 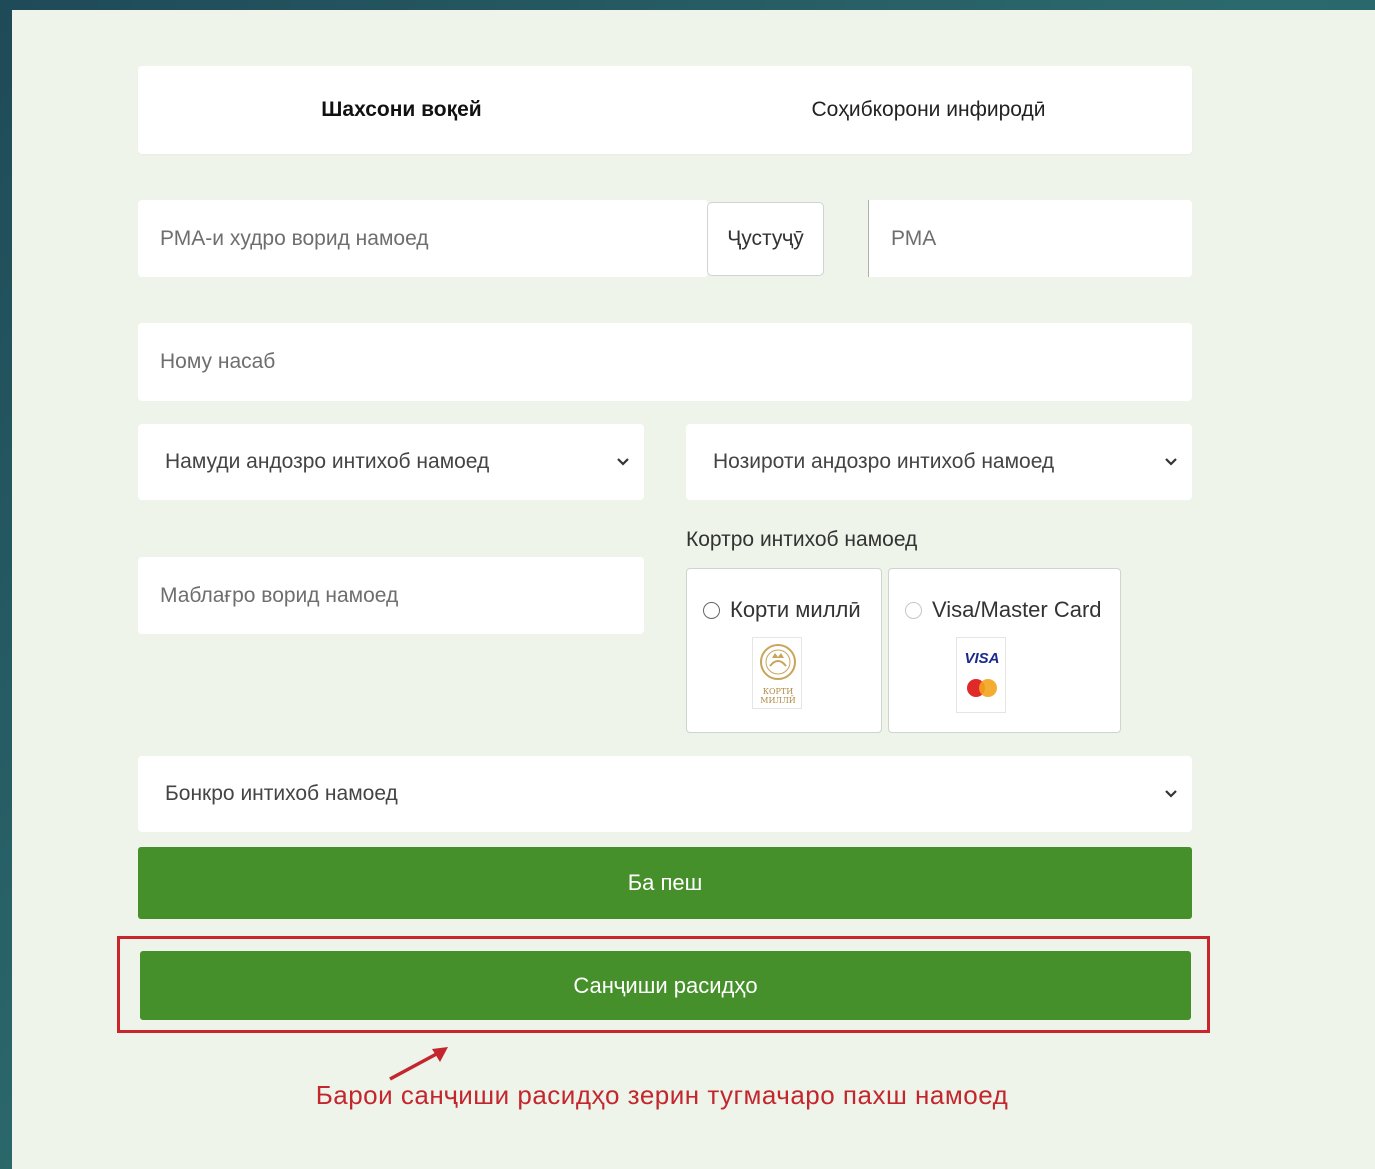 I want to click on card-option-national: Корти миллӣ КОРТИ МИЛЛӢ, so click(x=784, y=650).